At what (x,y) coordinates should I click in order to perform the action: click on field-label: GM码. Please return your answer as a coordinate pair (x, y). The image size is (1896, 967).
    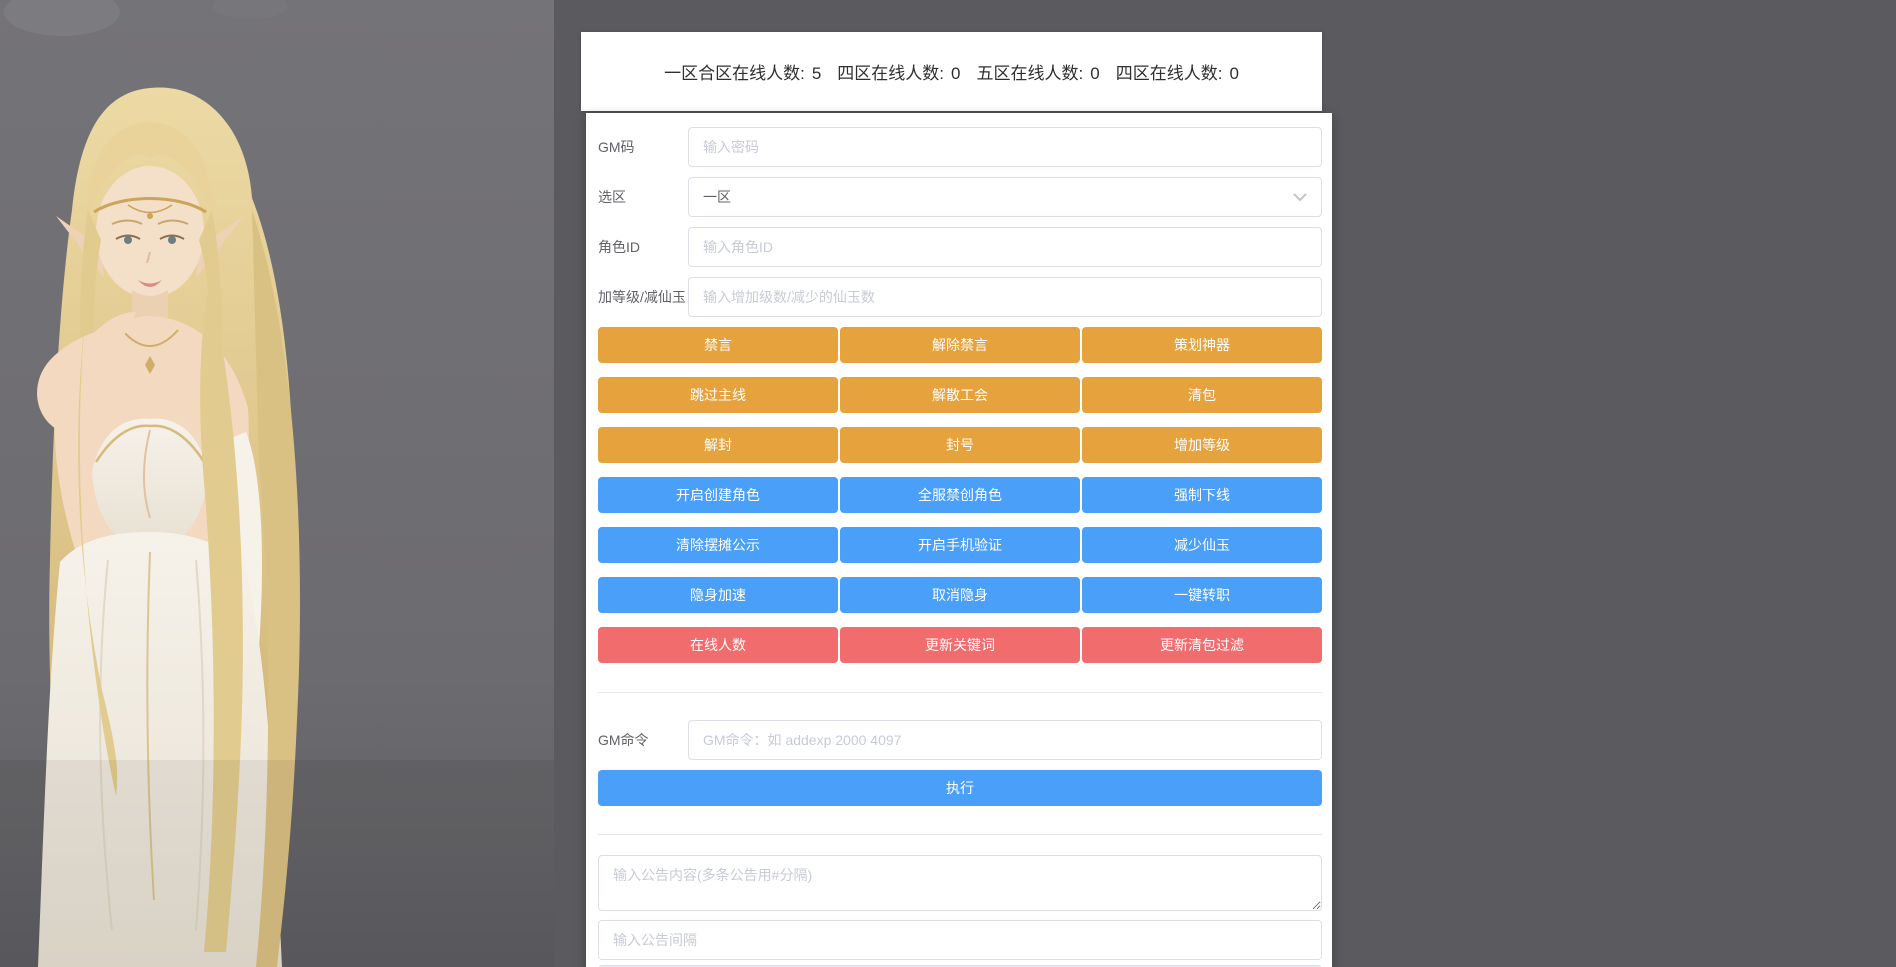
    Looking at the image, I should click on (616, 147).